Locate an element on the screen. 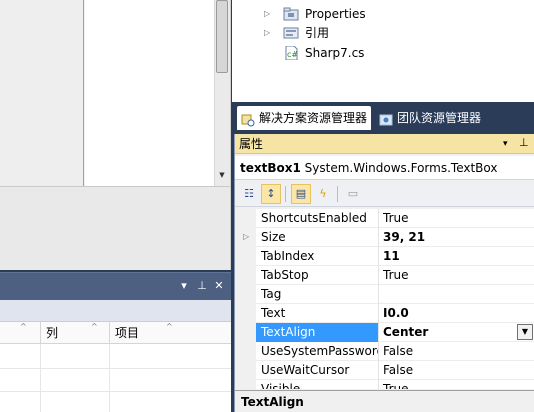 This screenshot has height=412, width=534. tree-item-references: ▷ 引用 is located at coordinates (383, 33).